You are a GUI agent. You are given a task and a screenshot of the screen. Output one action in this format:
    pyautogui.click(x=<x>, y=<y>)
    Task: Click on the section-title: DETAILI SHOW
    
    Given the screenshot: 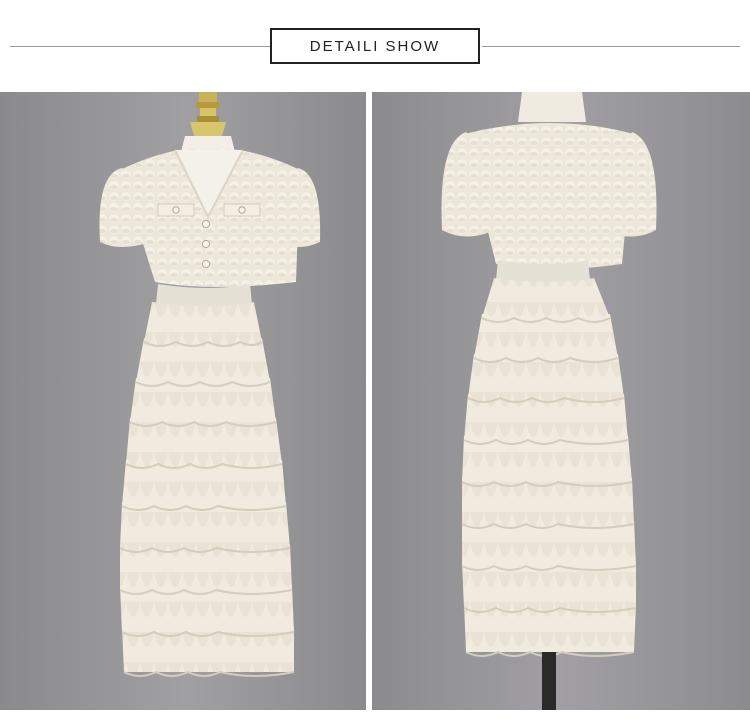 What is the action you would take?
    pyautogui.click(x=375, y=46)
    